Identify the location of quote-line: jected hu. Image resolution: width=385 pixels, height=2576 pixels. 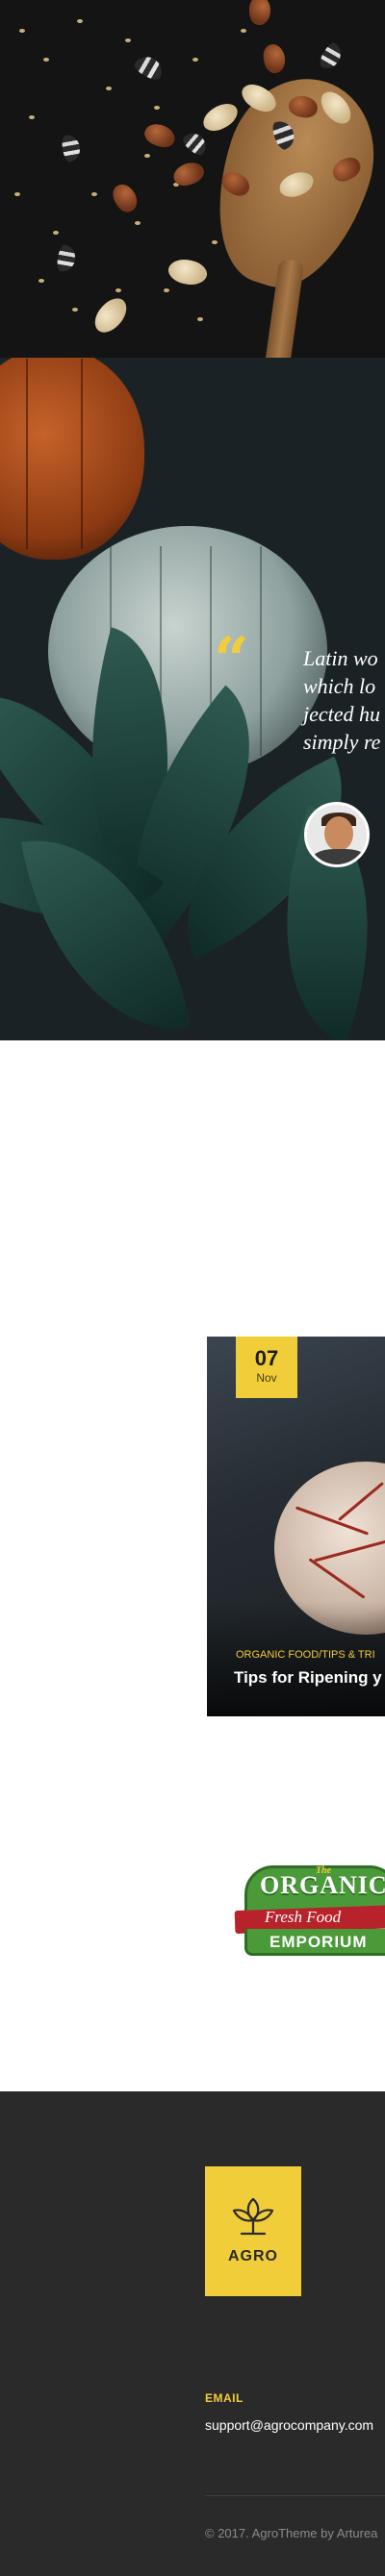
(342, 714).